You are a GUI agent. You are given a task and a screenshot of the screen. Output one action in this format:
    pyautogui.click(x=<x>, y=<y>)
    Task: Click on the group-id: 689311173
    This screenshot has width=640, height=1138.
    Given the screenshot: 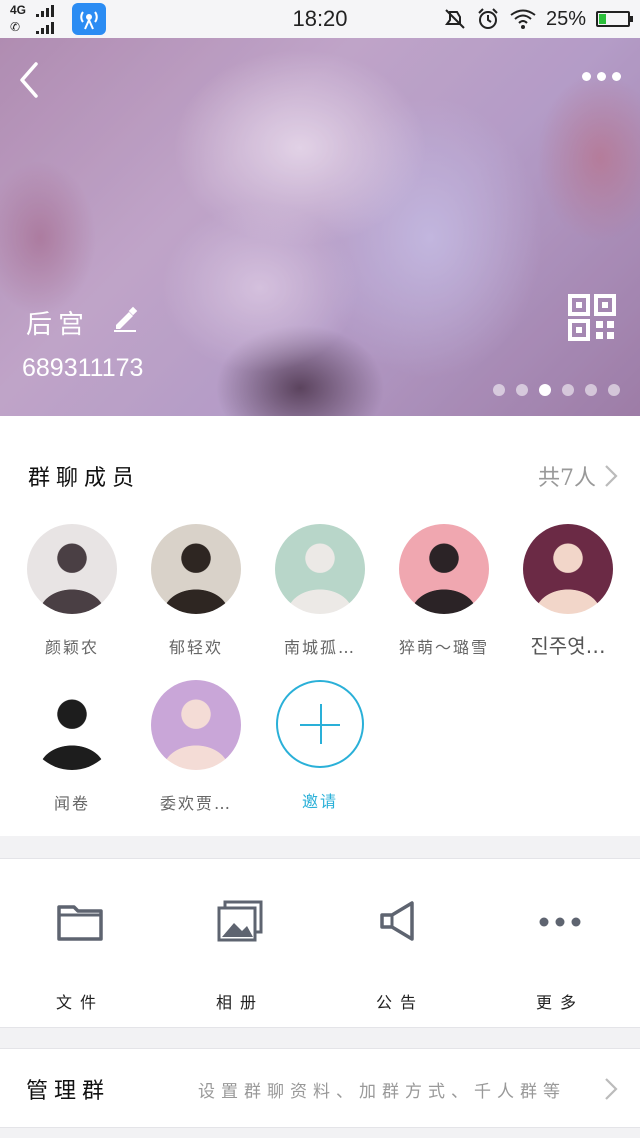 What is the action you would take?
    pyautogui.click(x=83, y=368)
    